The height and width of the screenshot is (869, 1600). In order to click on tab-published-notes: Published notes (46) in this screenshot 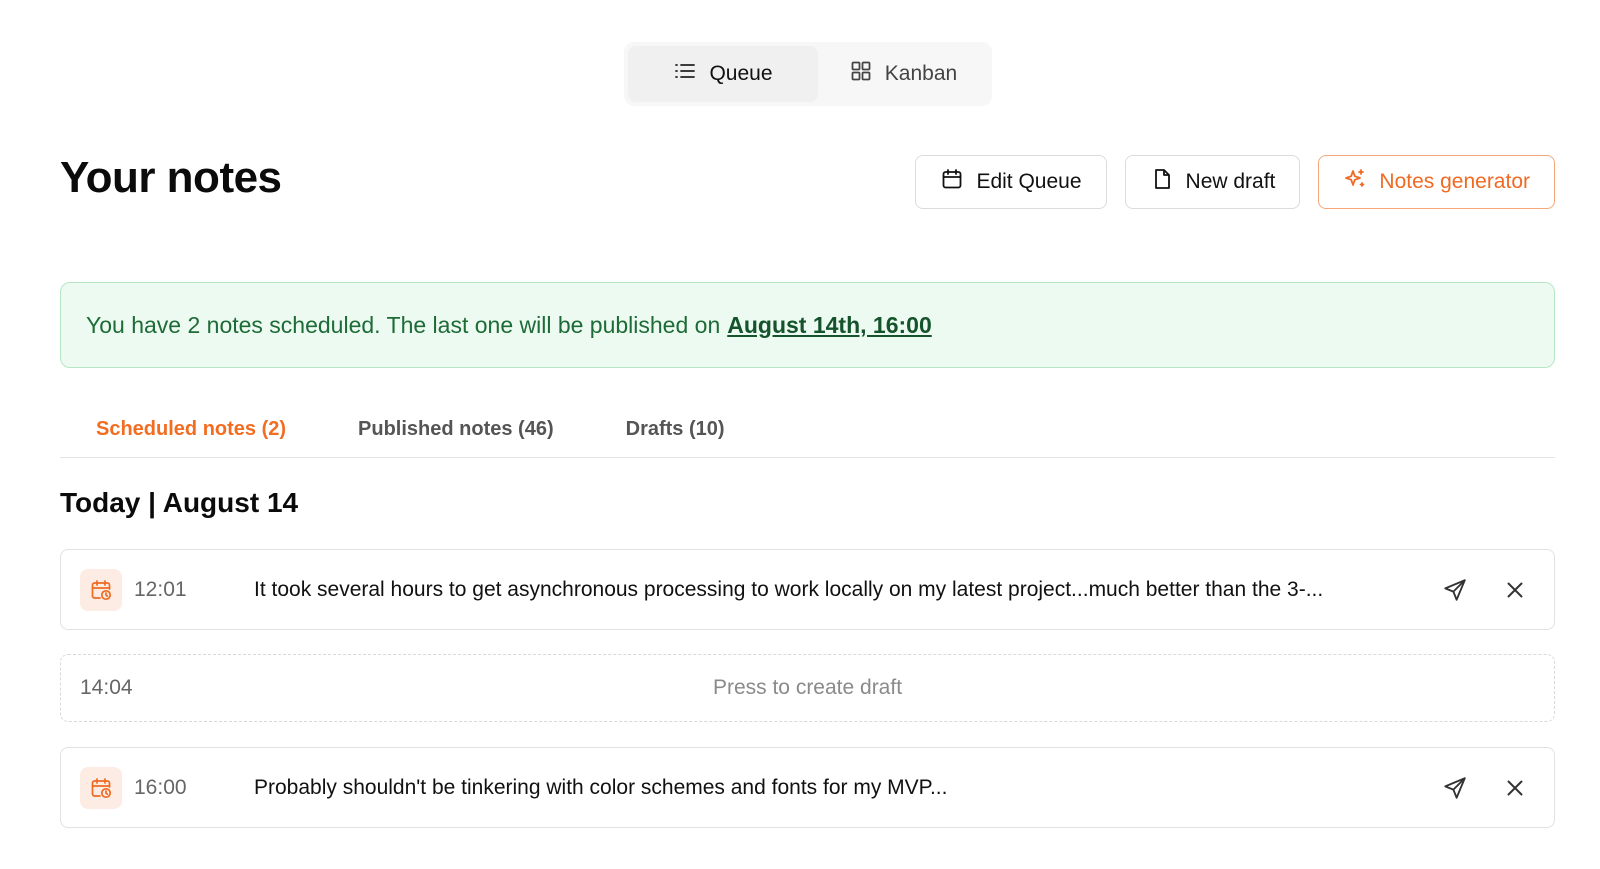, I will do `click(456, 432)`.